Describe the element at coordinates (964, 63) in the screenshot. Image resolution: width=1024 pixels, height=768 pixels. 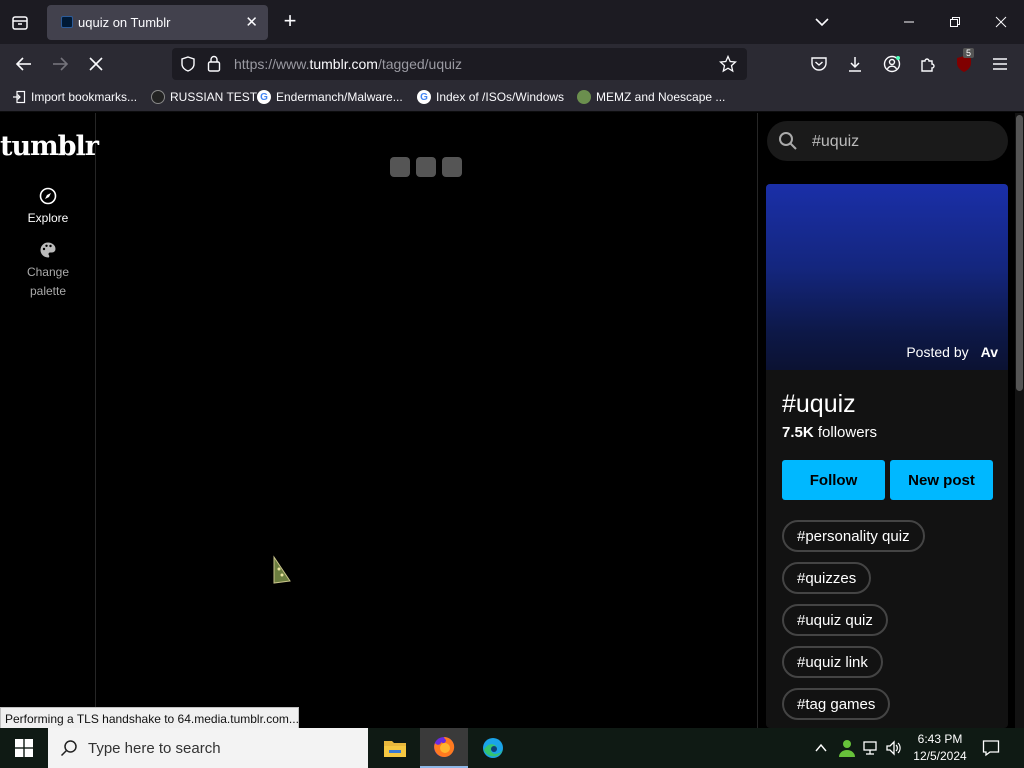
I see `ublock-shield-icon: 5` at that location.